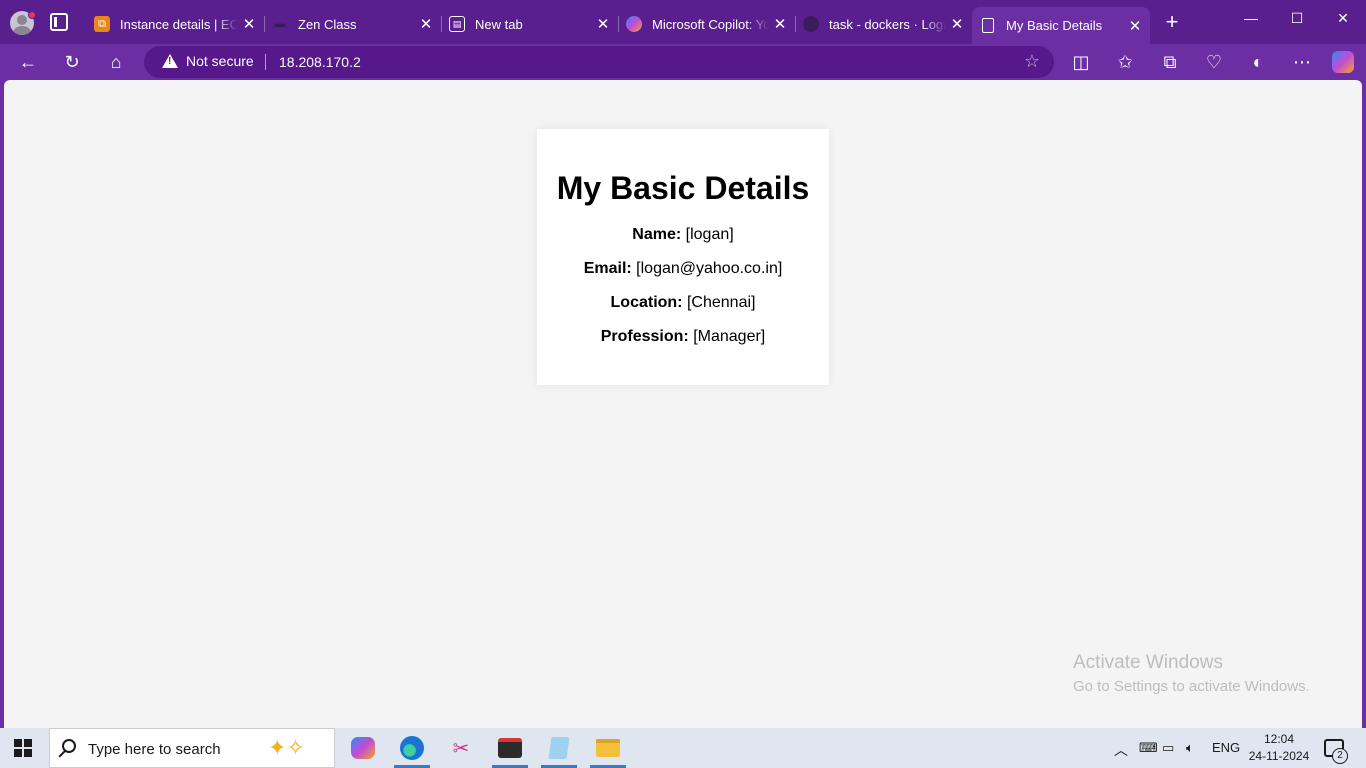 Image resolution: width=1366 pixels, height=768 pixels. I want to click on file-explorer-icon, so click(608, 750).